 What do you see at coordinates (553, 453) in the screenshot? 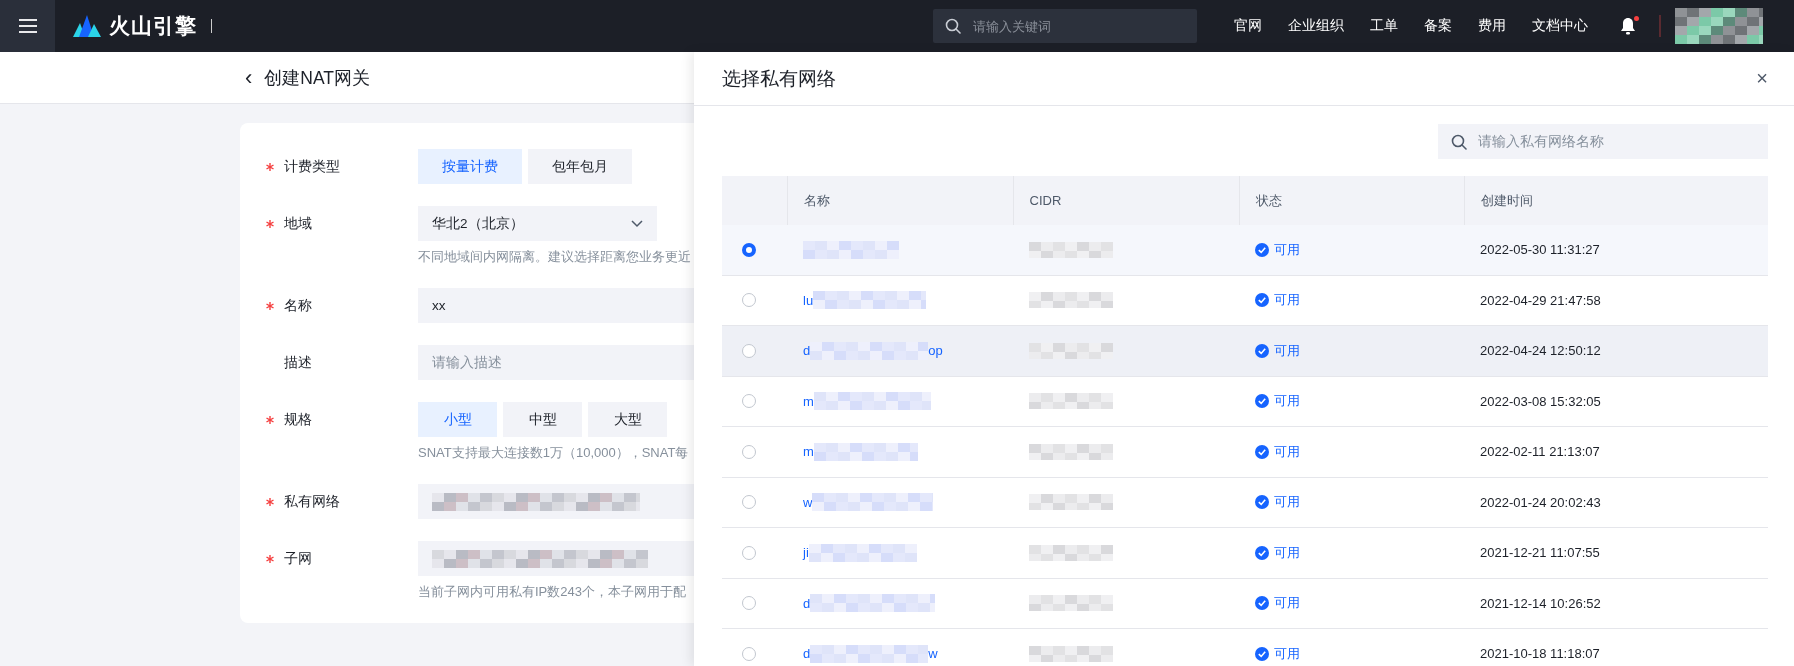
I see `field-hint: SNAT支持最大连接数1万（10,000），SNAT每` at bounding box center [553, 453].